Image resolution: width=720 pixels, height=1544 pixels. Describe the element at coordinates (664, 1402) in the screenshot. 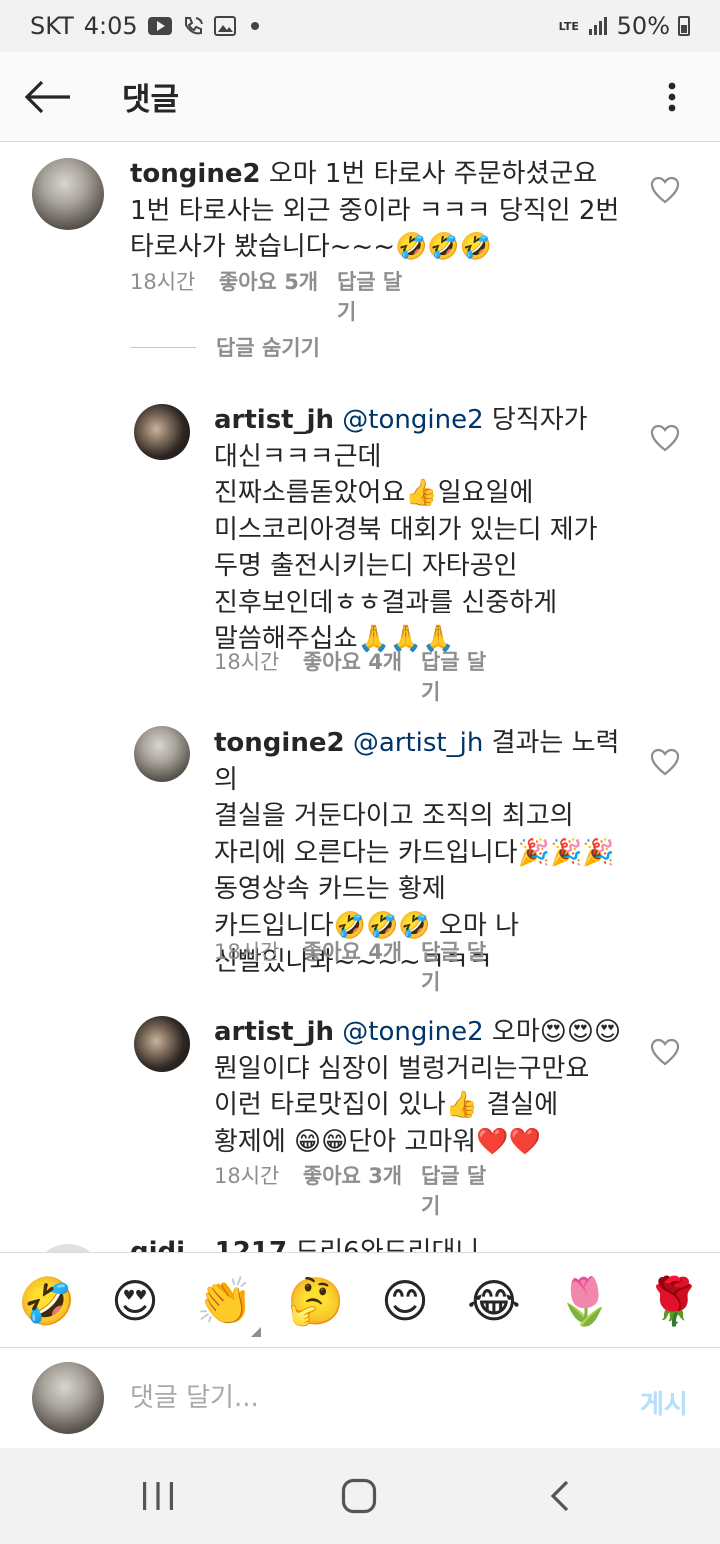

I see `post-button: 게시` at that location.